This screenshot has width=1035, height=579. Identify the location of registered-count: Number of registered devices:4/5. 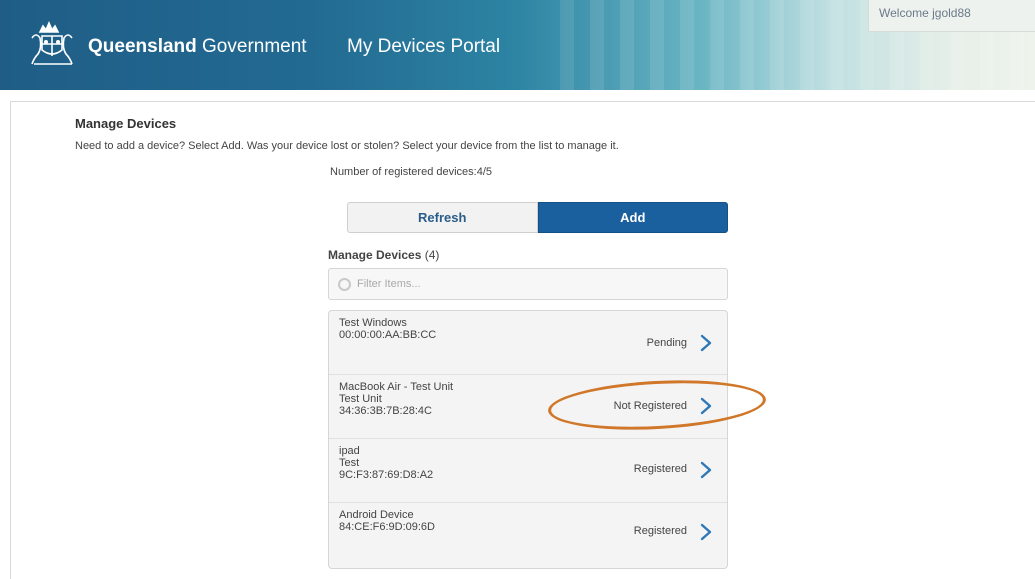
(411, 172).